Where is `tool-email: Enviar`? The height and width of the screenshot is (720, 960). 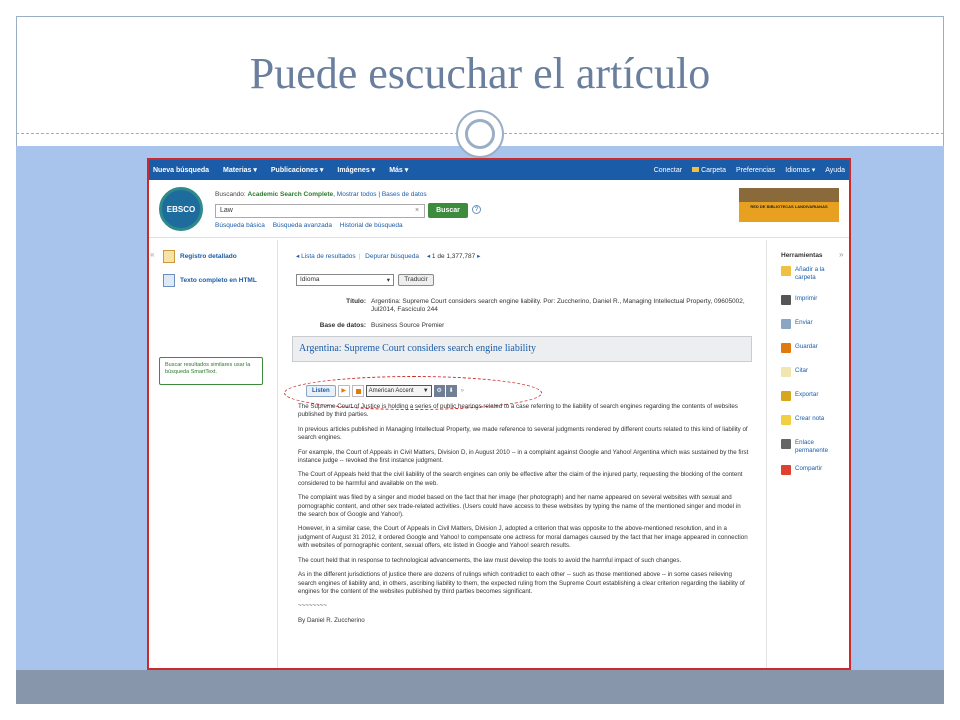 tool-email: Enviar is located at coordinates (797, 324).